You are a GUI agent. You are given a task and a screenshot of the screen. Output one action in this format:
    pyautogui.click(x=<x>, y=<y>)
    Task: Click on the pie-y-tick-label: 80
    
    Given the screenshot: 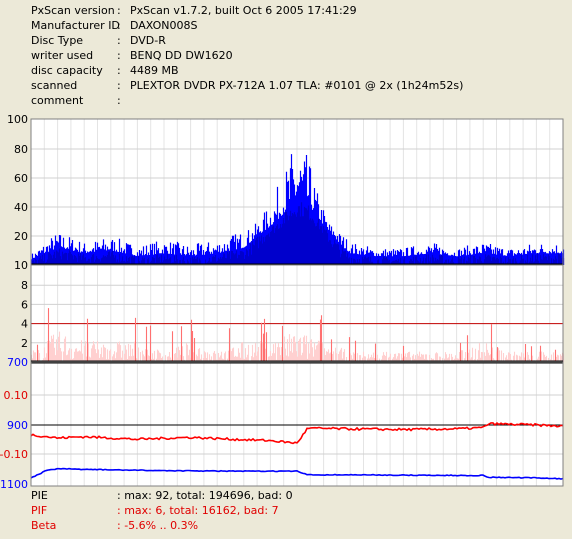 What is the action you would take?
    pyautogui.click(x=21, y=149)
    